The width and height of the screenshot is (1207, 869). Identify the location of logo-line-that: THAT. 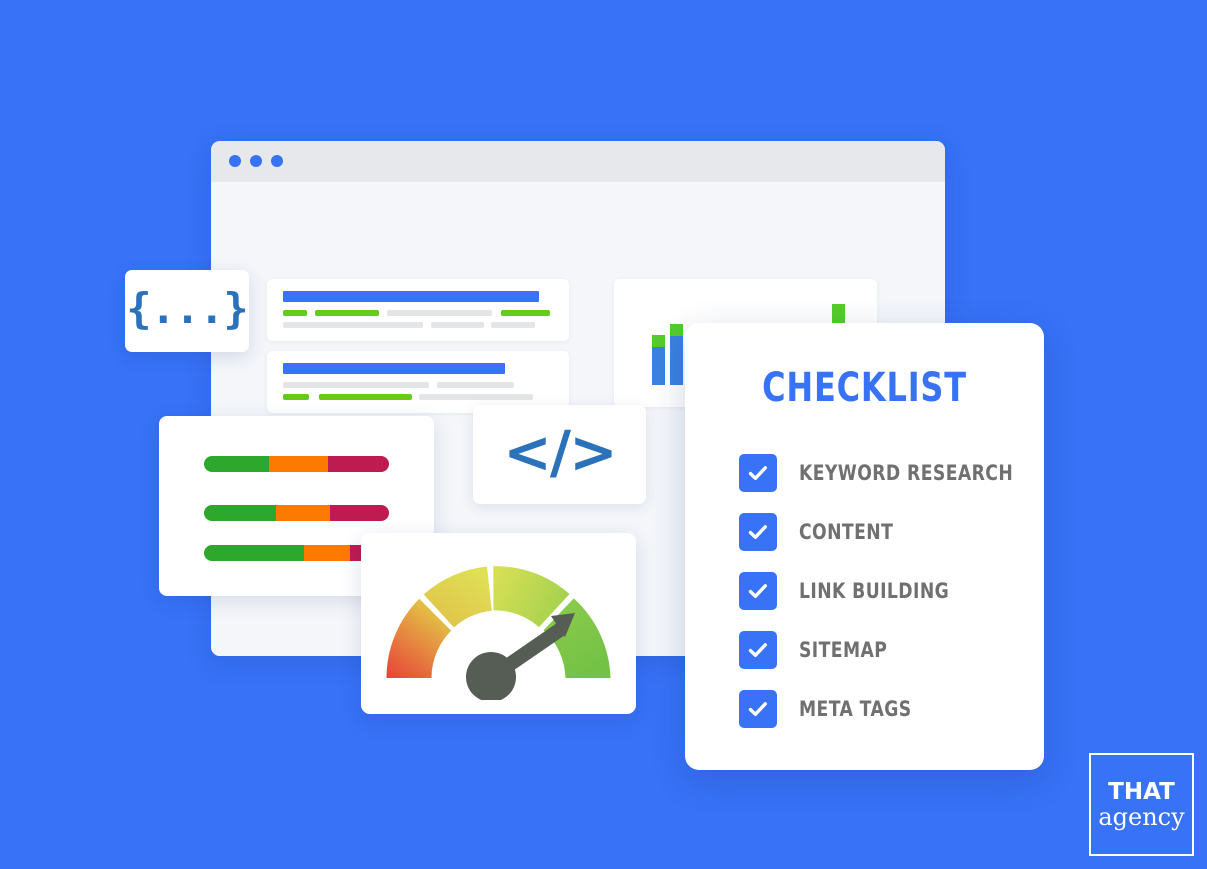
(1141, 791).